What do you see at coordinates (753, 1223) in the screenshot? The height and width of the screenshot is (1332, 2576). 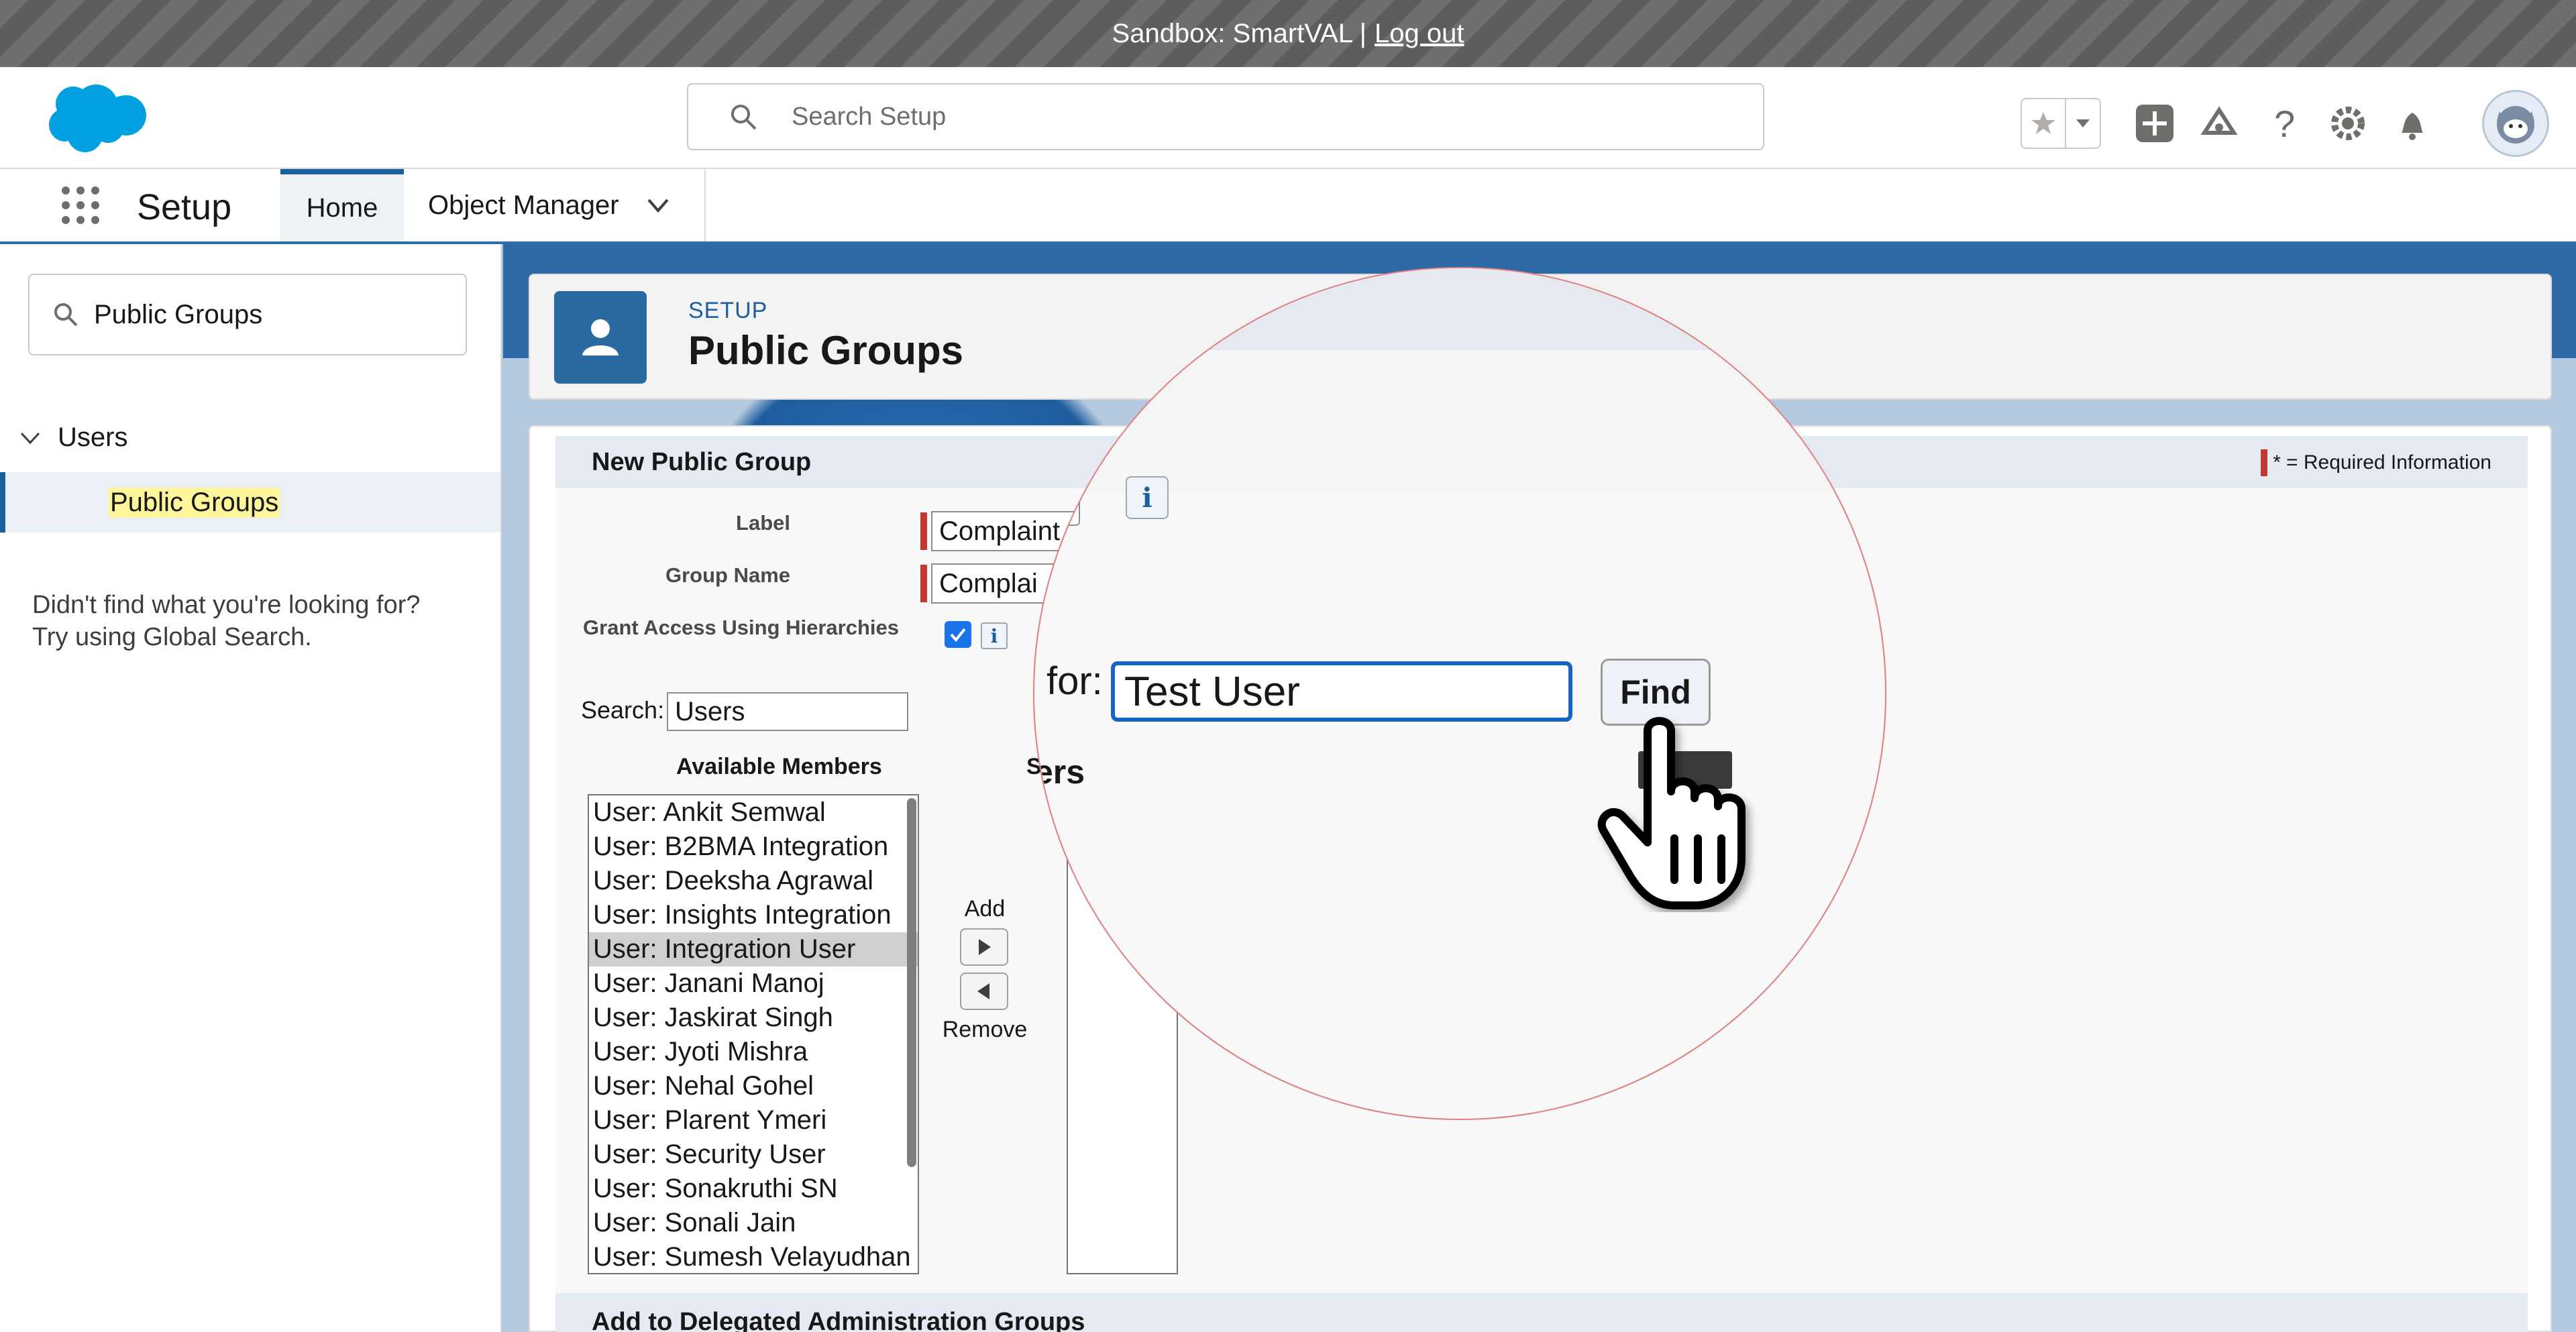 I see `member-option: User: Sonali Jain` at bounding box center [753, 1223].